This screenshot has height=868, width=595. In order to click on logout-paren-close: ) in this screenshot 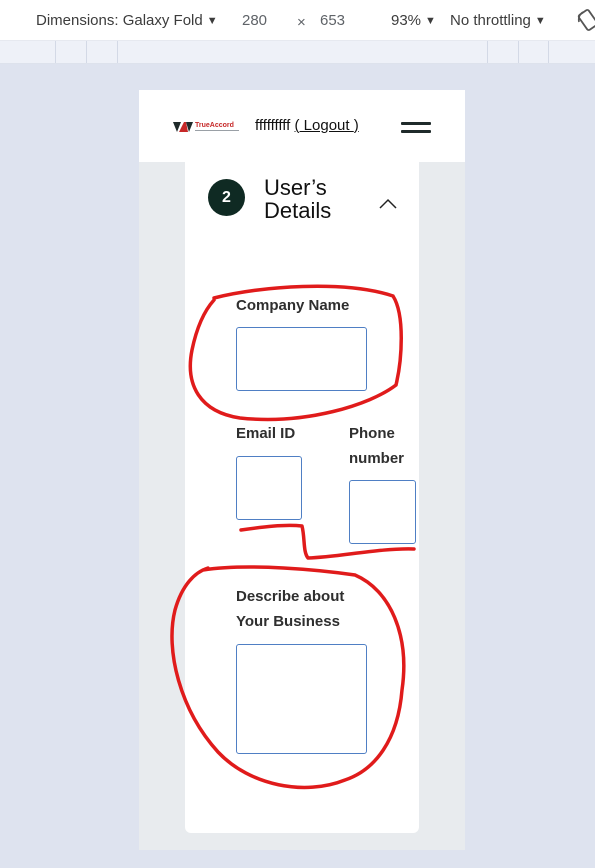, I will do `click(356, 125)`.